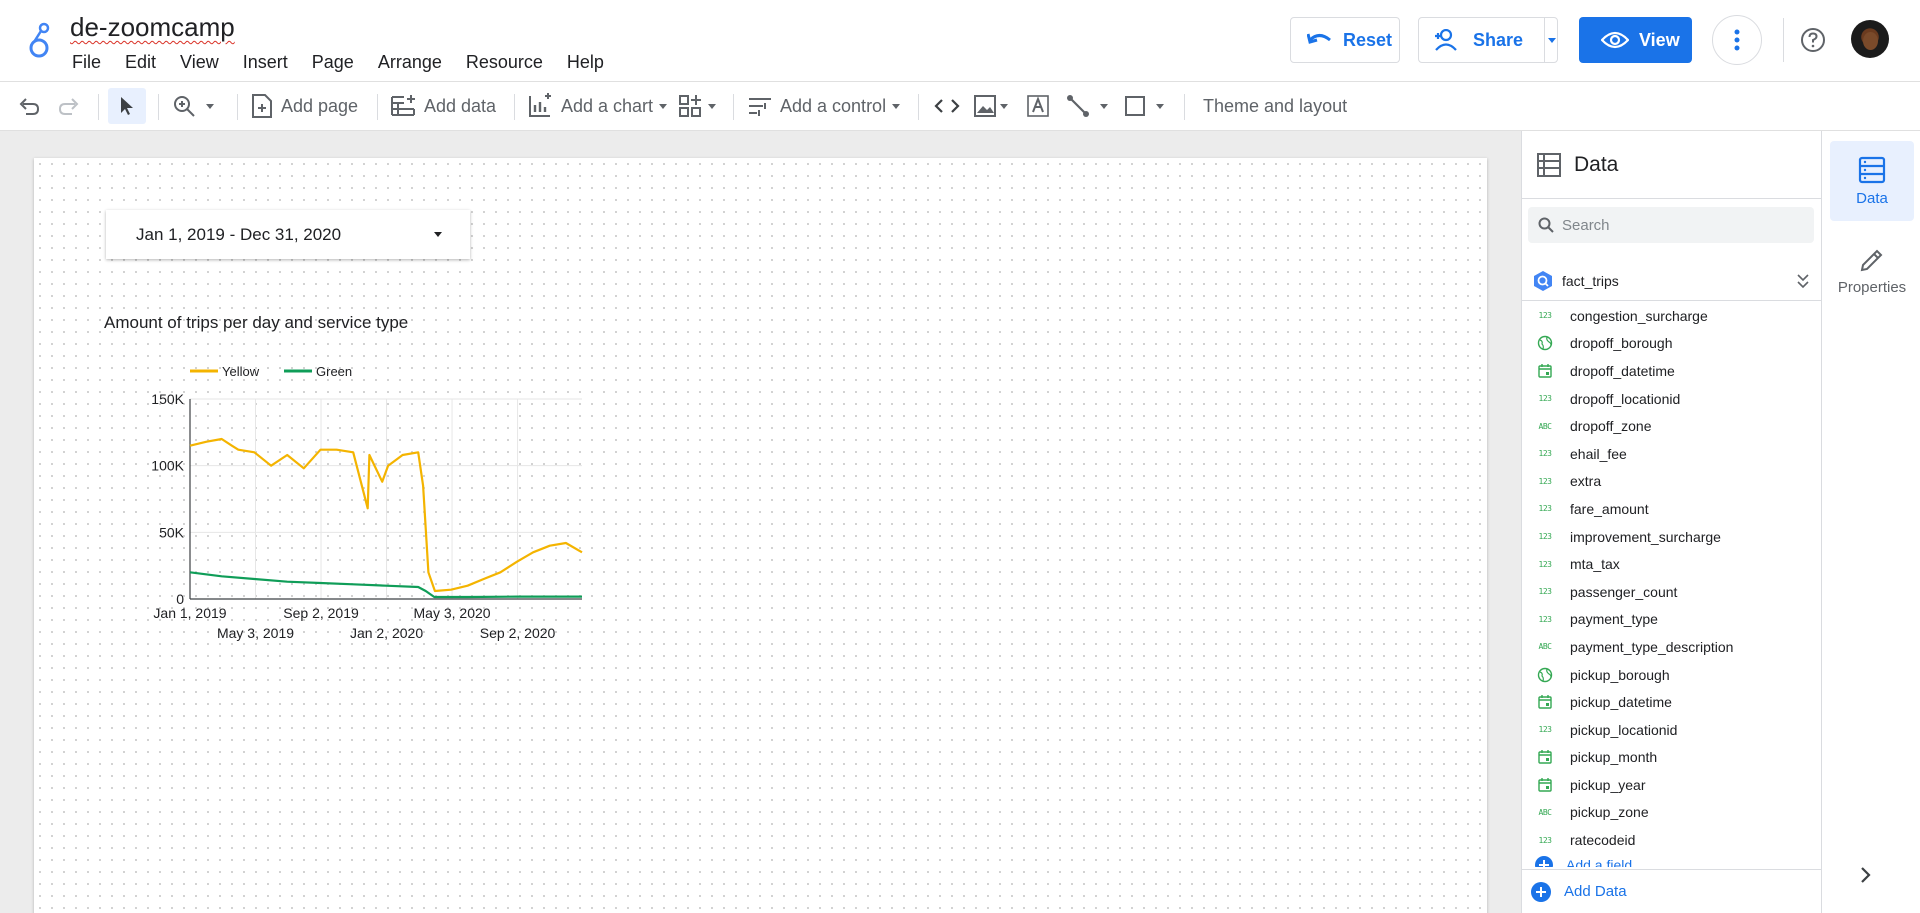 The width and height of the screenshot is (1920, 913). What do you see at coordinates (991, 106) in the screenshot?
I see `image-button` at bounding box center [991, 106].